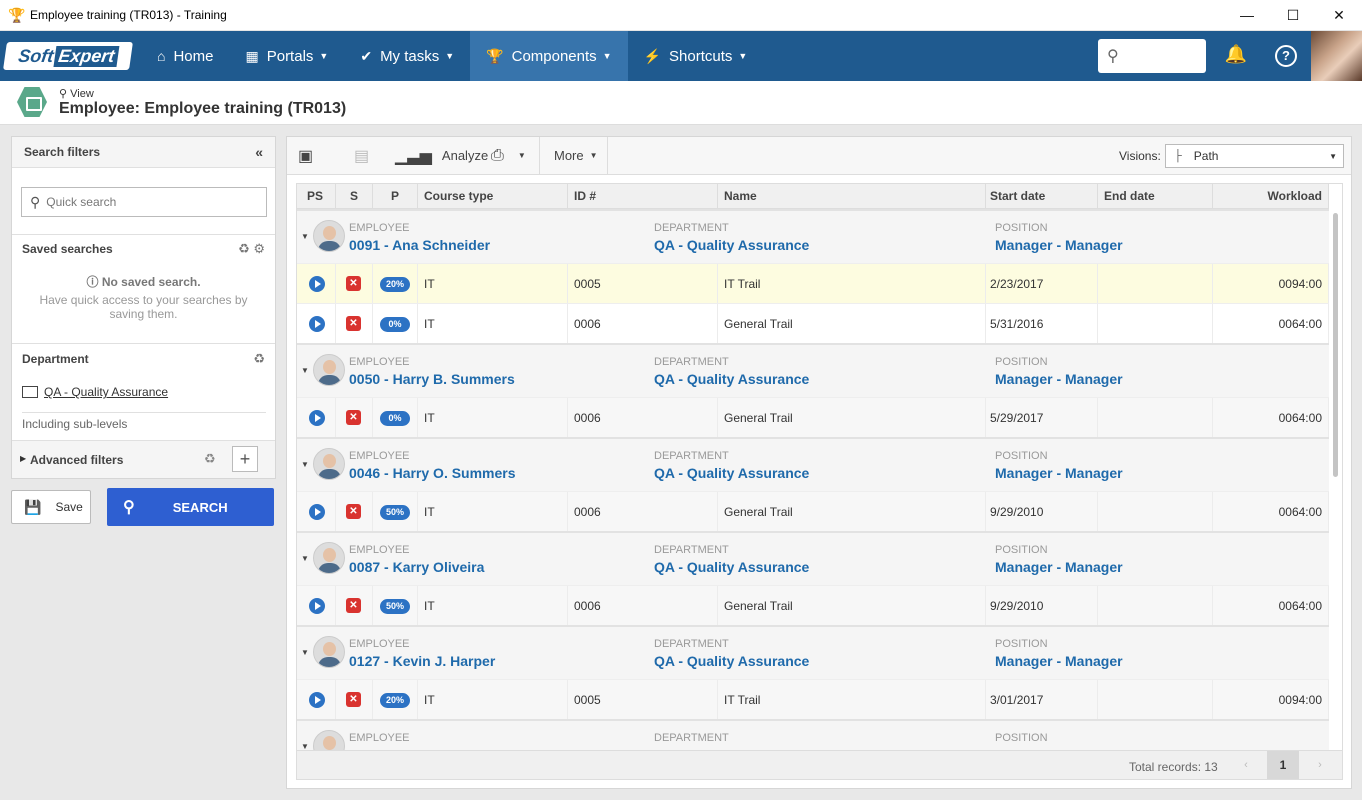  I want to click on nav-shortcuts: ⚡ Shortcuts ▼, so click(696, 56).